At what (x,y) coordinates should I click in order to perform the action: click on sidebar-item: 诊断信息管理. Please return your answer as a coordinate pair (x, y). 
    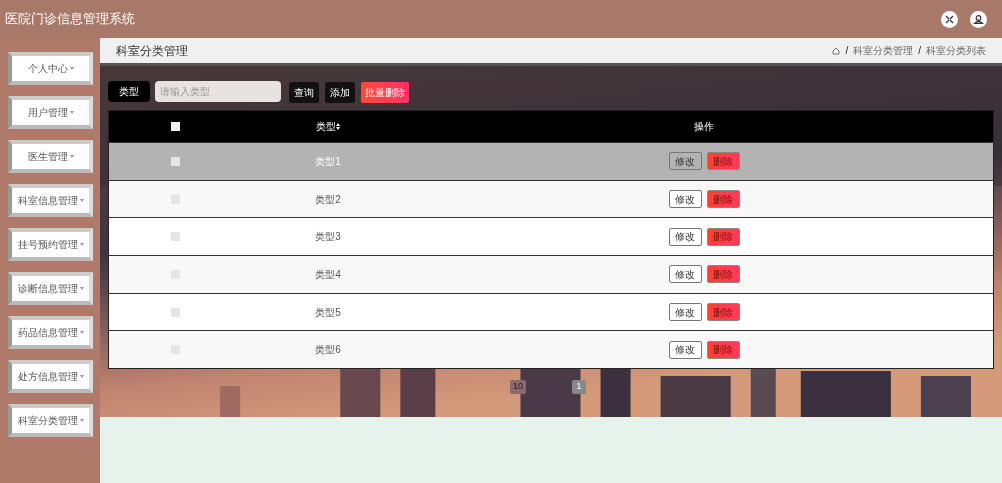
    Looking at the image, I should click on (50, 288).